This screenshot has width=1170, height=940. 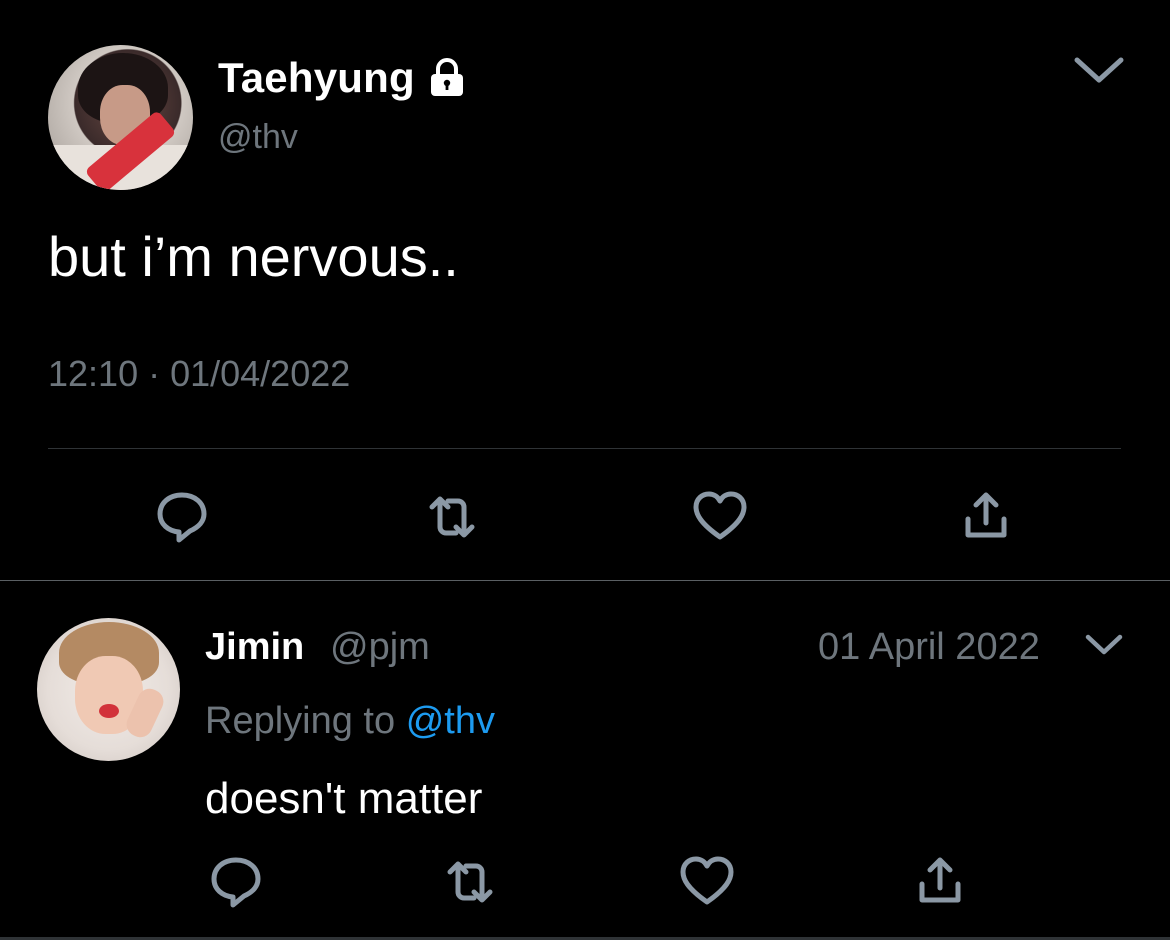 What do you see at coordinates (344, 798) in the screenshot?
I see `reply-text: doesn't matter` at bounding box center [344, 798].